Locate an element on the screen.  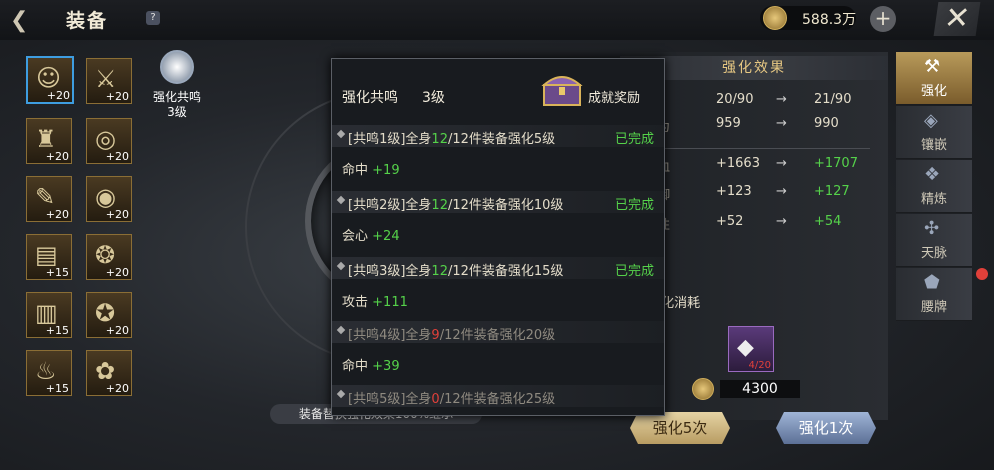
material-slot: ◆ 4/20 is located at coordinates (751, 349).